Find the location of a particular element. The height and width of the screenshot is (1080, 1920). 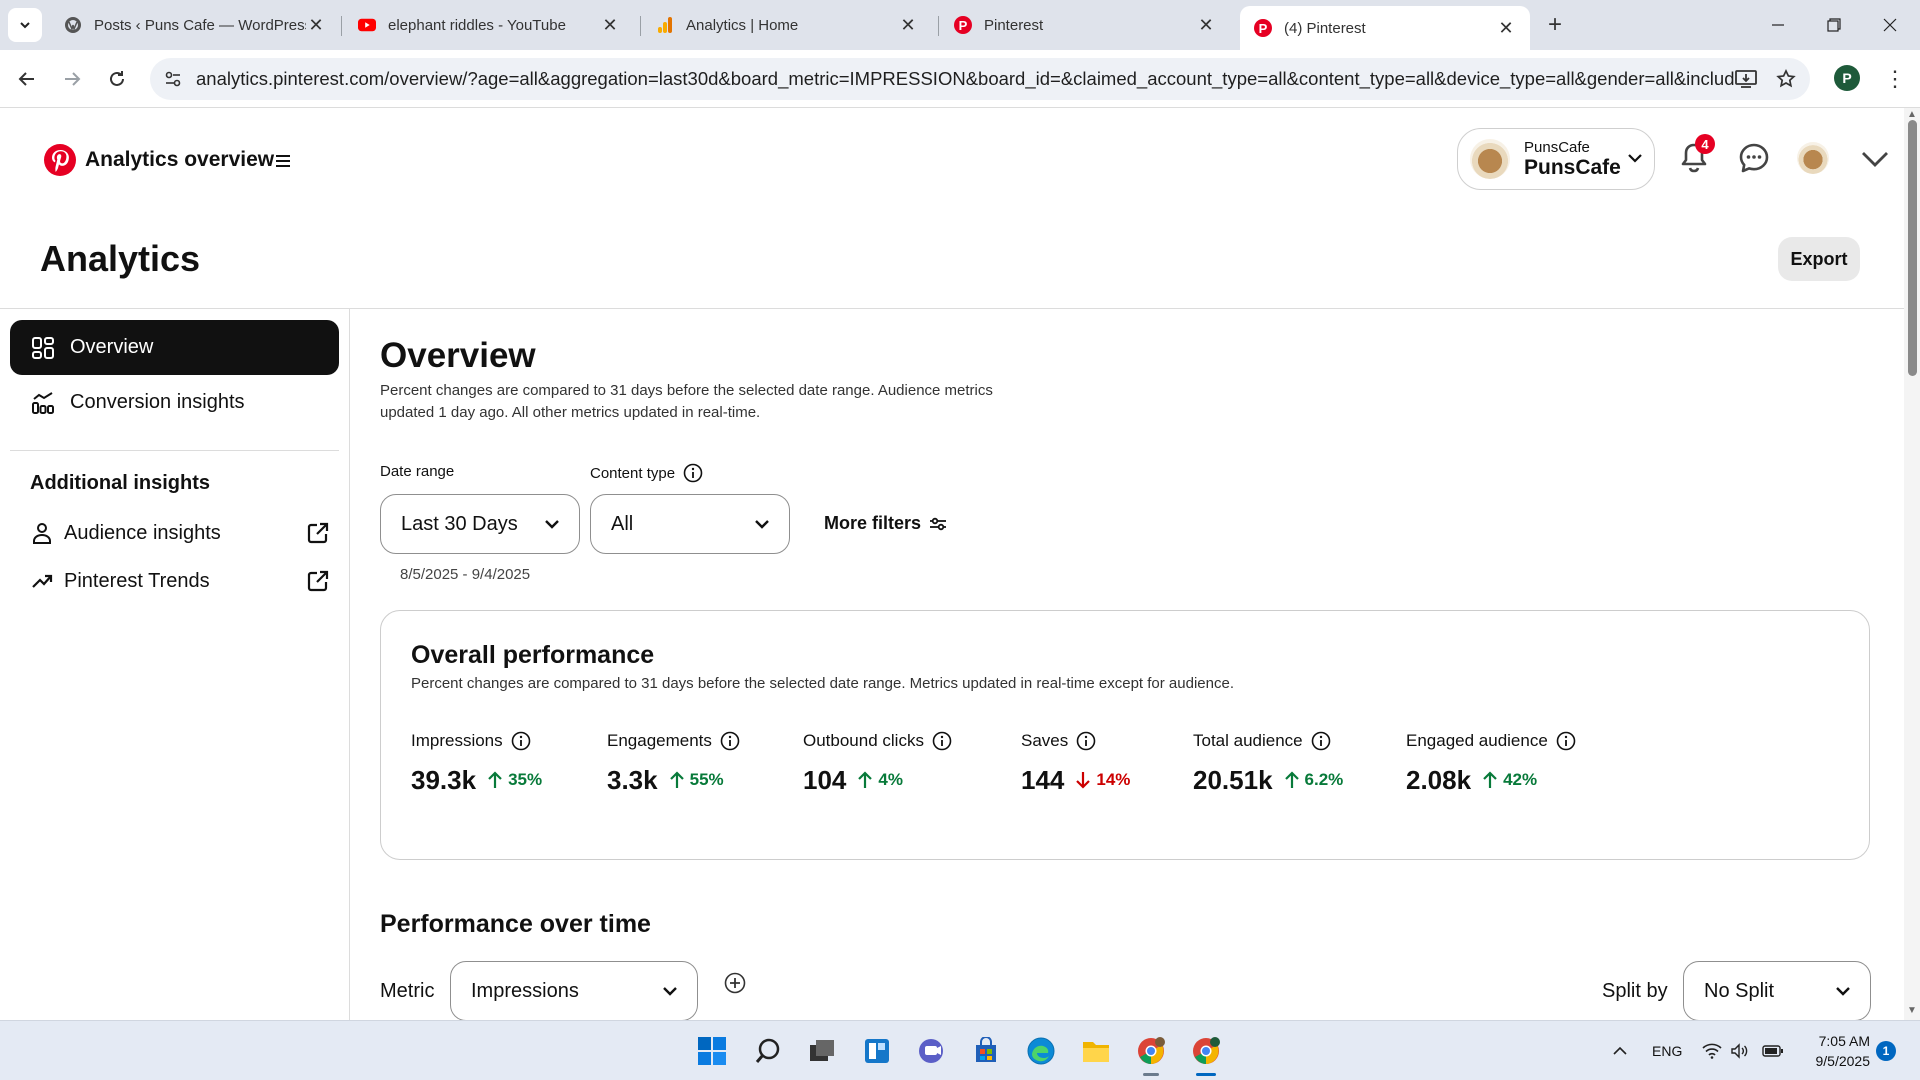

reload-button is located at coordinates (117, 79).